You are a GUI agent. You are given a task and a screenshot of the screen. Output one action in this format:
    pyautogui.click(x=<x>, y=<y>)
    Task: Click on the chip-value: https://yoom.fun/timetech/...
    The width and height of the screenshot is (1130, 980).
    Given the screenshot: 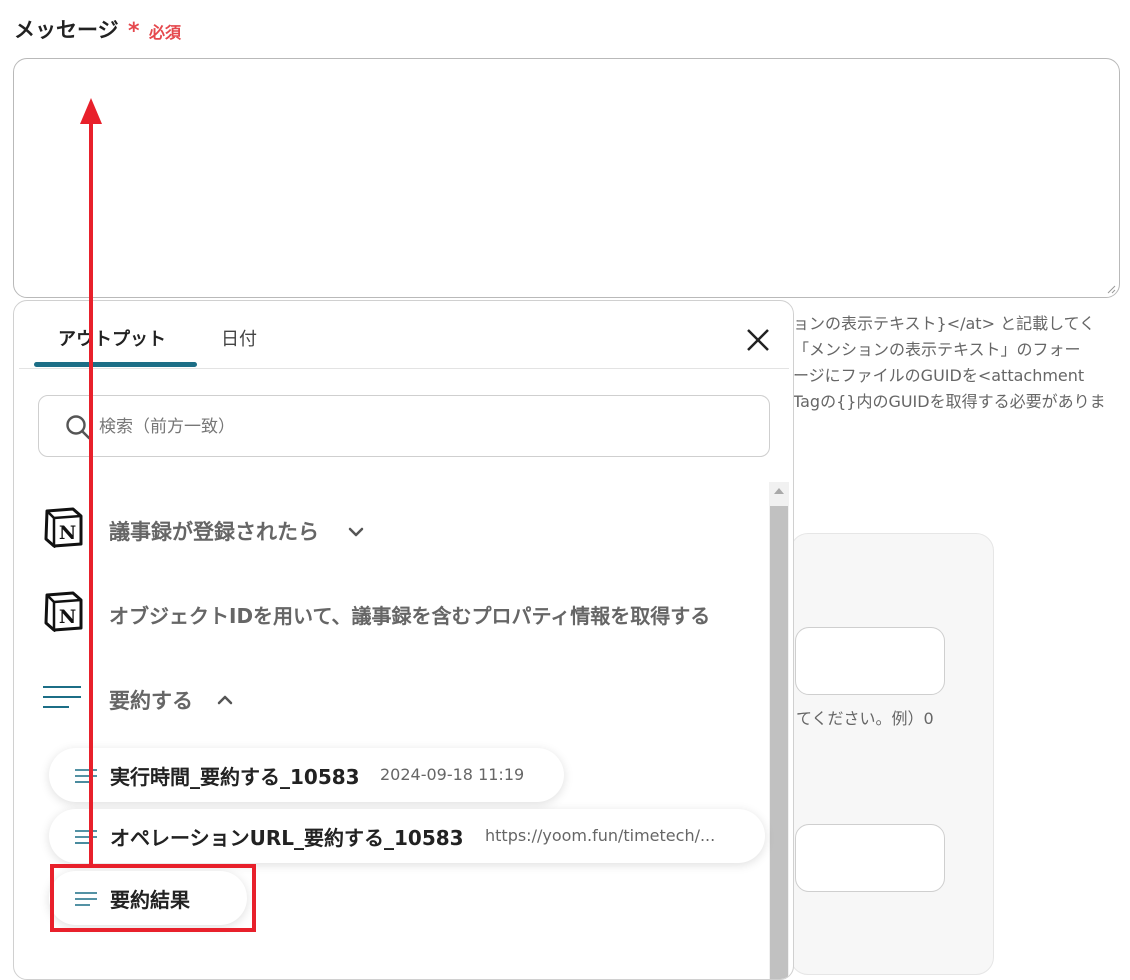 What is the action you would take?
    pyautogui.click(x=600, y=835)
    